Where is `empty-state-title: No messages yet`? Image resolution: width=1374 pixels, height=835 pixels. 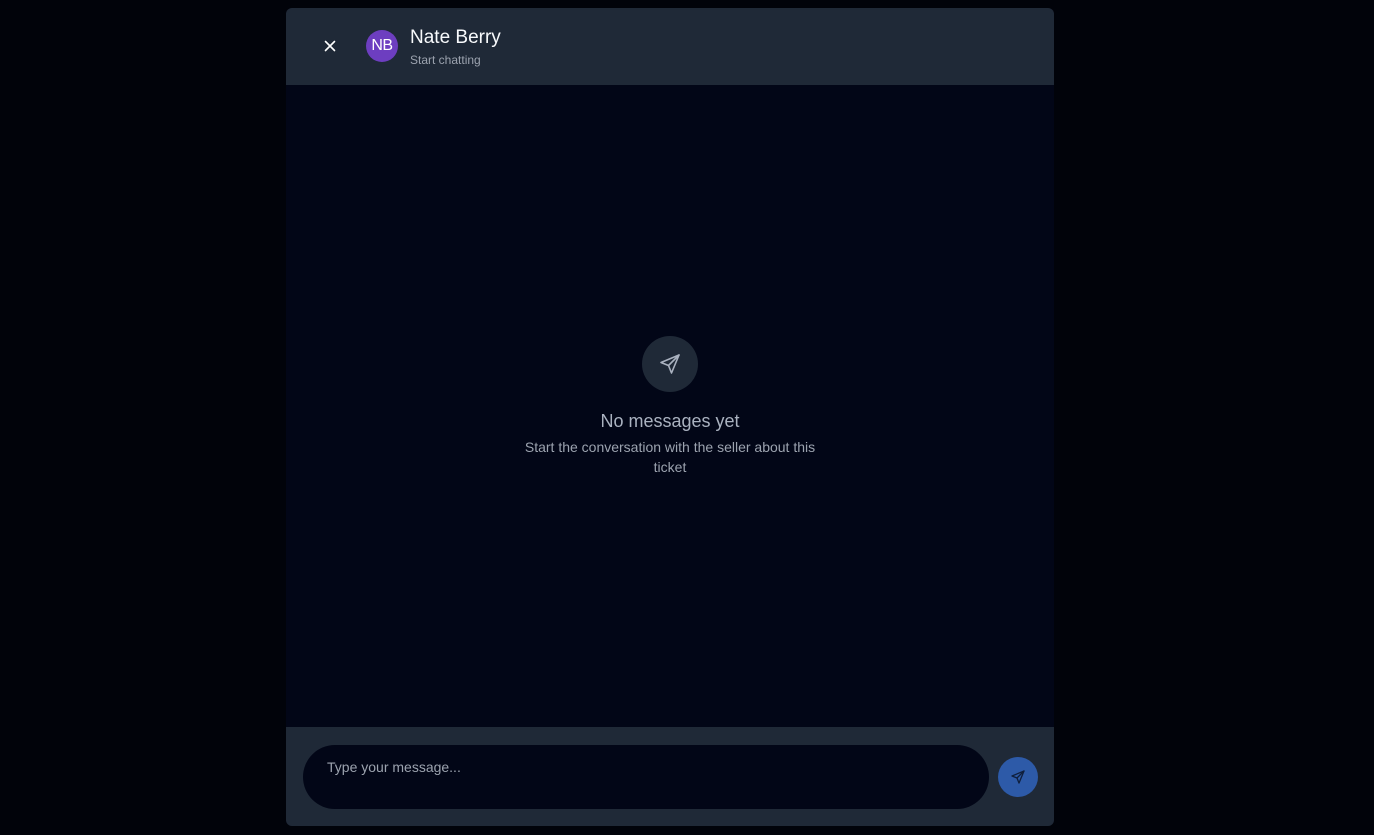 empty-state-title: No messages yet is located at coordinates (670, 421).